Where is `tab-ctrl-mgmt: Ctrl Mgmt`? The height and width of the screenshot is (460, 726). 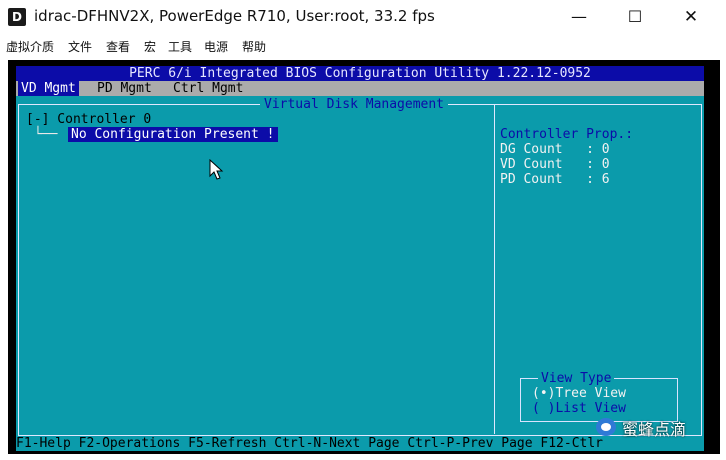
tab-ctrl-mgmt: Ctrl Mgmt is located at coordinates (208, 88).